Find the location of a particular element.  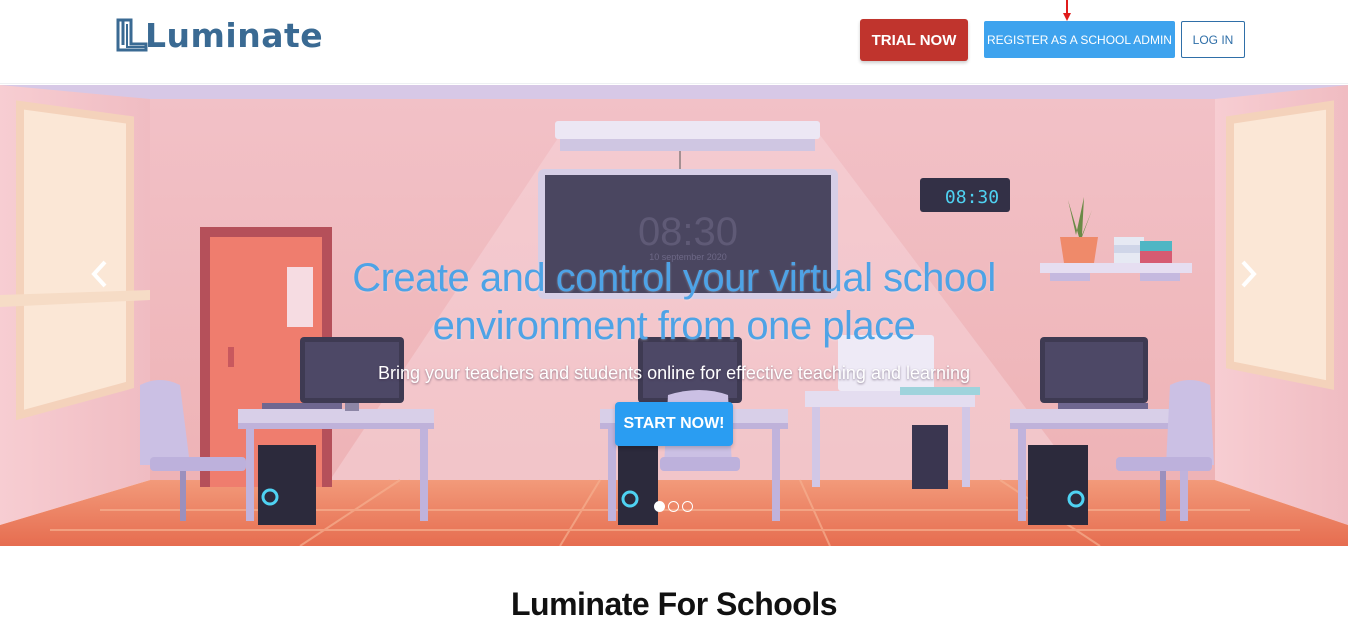

login-button: LOG IN is located at coordinates (1213, 39).